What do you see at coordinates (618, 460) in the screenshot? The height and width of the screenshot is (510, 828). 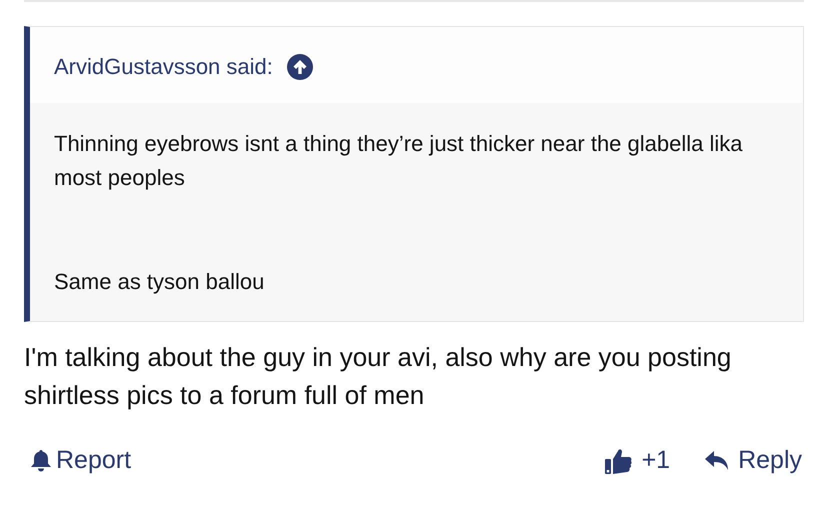 I see `thumbs-up-icon` at bounding box center [618, 460].